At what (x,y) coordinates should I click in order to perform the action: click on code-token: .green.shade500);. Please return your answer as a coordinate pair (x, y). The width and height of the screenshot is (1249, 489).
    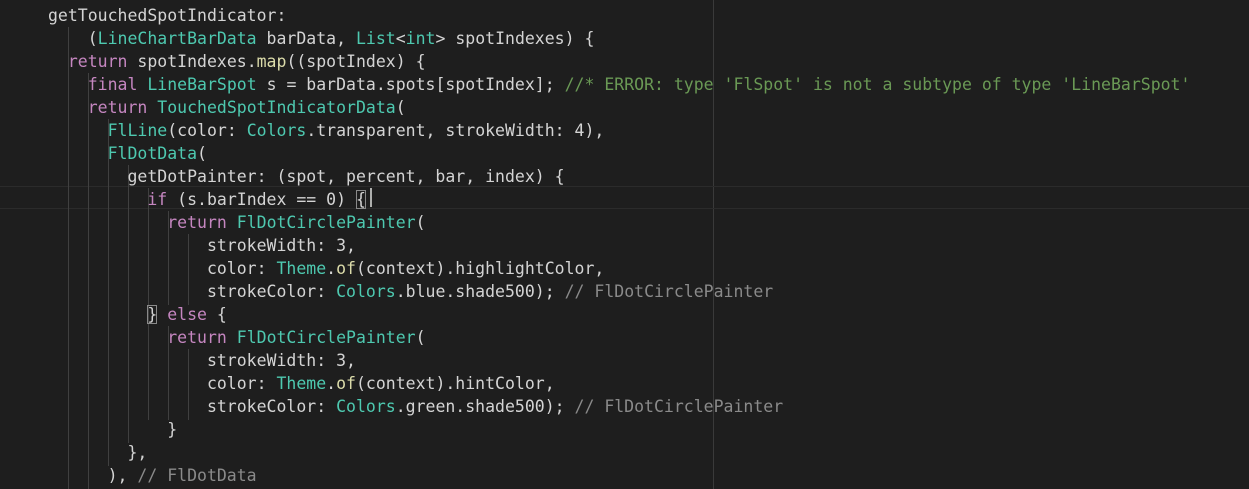
    Looking at the image, I should click on (485, 406).